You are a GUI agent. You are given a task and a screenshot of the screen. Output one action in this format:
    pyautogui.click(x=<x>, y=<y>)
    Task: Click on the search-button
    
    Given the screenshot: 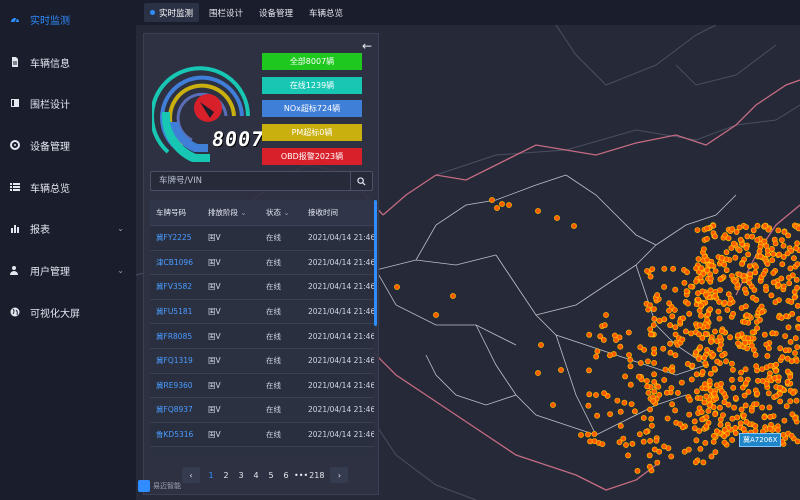 What is the action you would take?
    pyautogui.click(x=361, y=181)
    